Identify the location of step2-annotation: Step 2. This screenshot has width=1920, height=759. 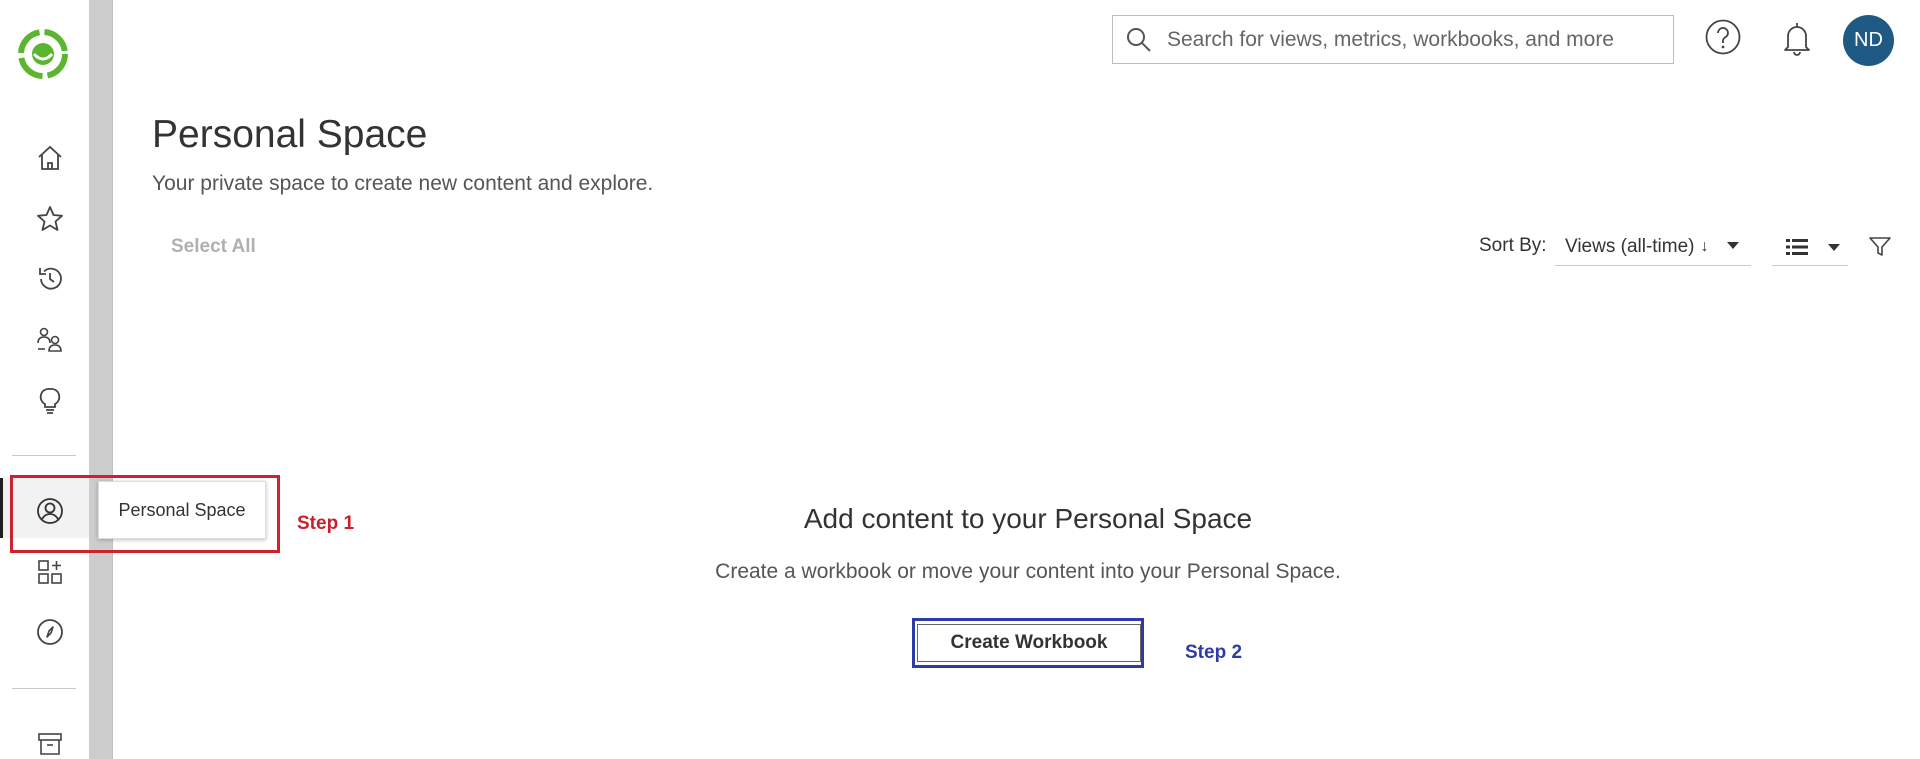
(1214, 652).